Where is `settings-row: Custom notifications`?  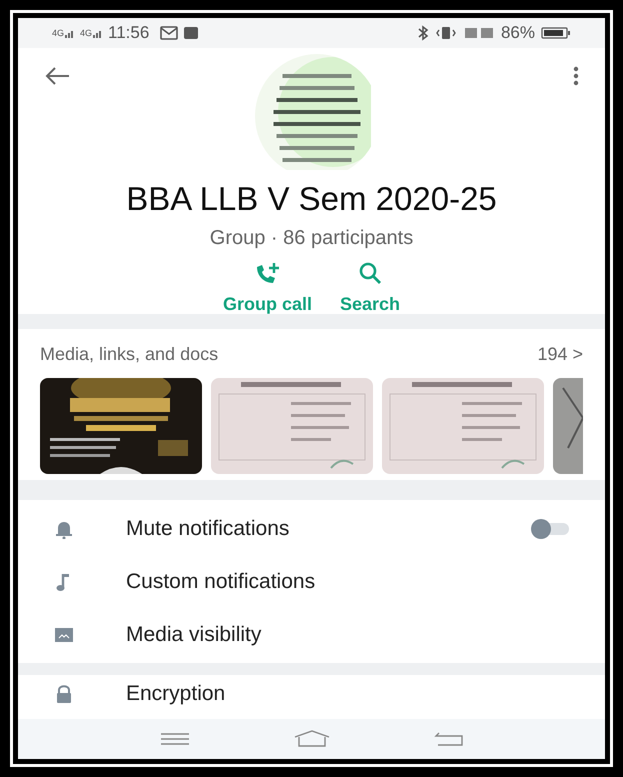
settings-row: Custom notifications is located at coordinates (311, 581).